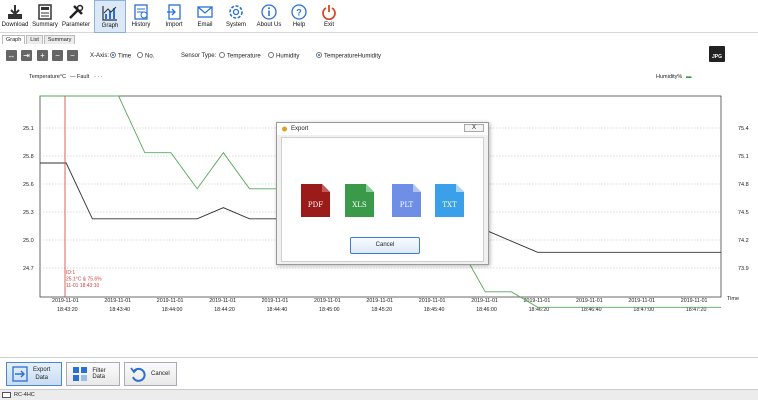  Describe the element at coordinates (224, 310) in the screenshot. I see `x-tick-time-label: 18:44:20` at that location.